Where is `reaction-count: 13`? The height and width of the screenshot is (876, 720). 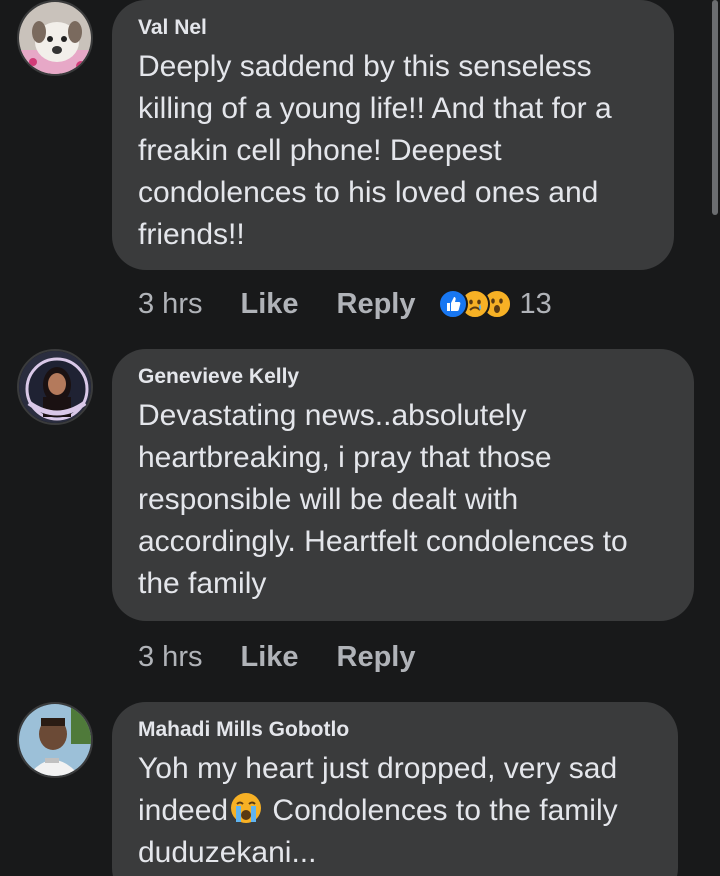 reaction-count: 13 is located at coordinates (535, 303).